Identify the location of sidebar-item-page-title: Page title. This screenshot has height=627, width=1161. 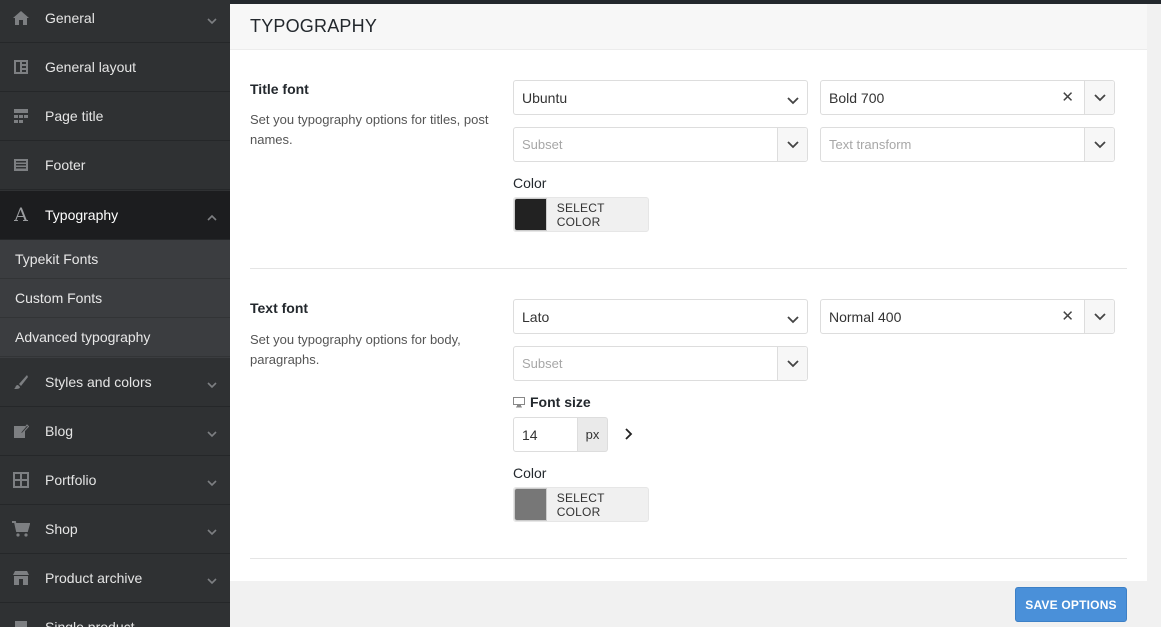
(115, 116).